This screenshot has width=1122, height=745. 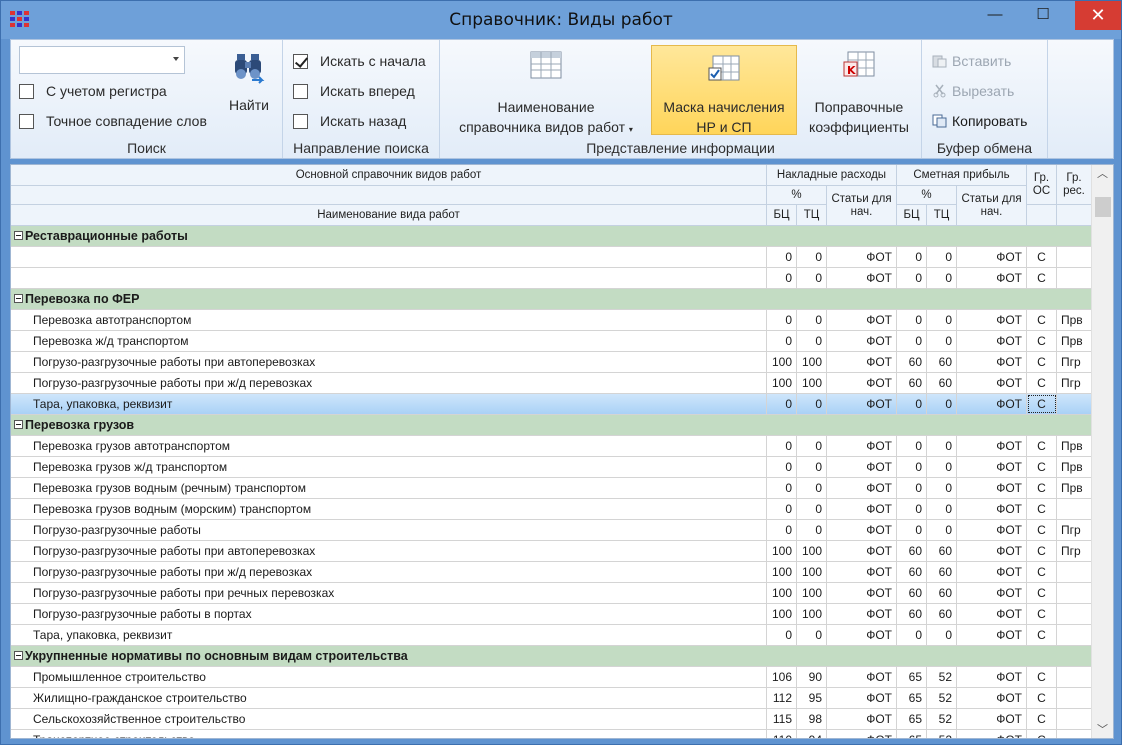 What do you see at coordinates (249, 83) in the screenshot?
I see `find-button: Найти` at bounding box center [249, 83].